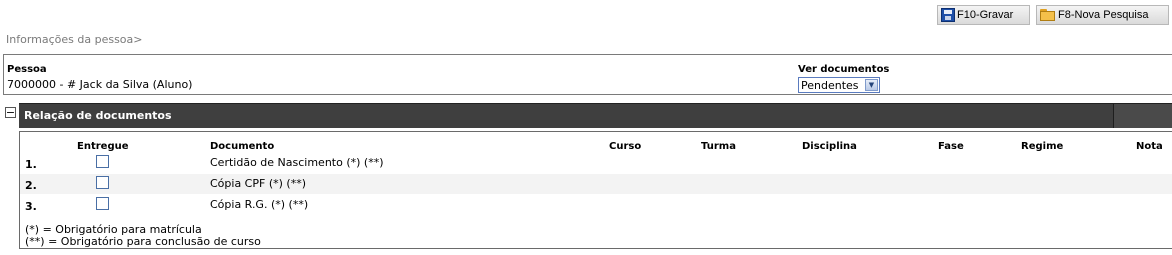 This screenshot has height=255, width=1172. I want to click on table-row: 2. Cópia CPF (*) (**), so click(596, 184).